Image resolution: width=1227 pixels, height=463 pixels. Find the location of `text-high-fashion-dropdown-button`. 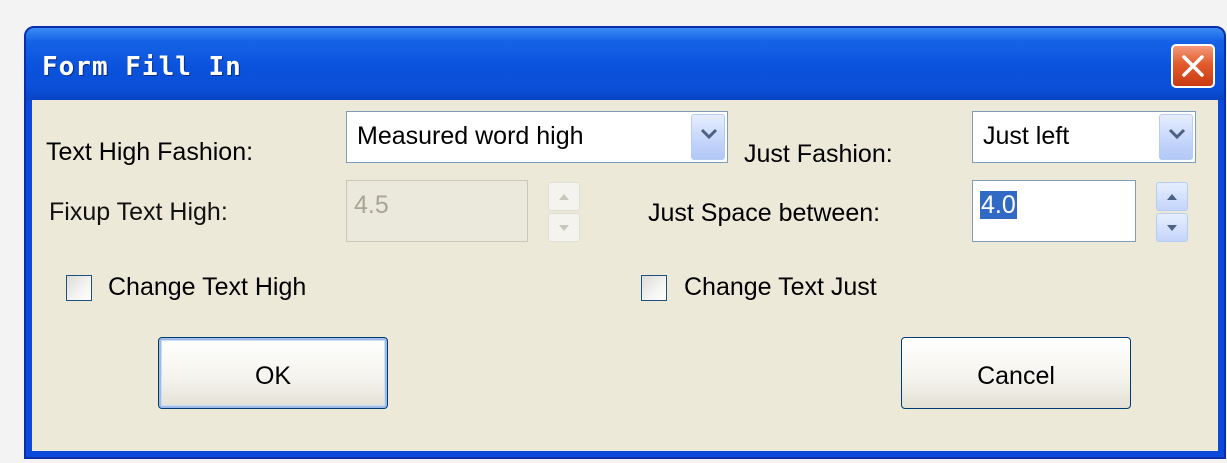

text-high-fashion-dropdown-button is located at coordinates (708, 137).